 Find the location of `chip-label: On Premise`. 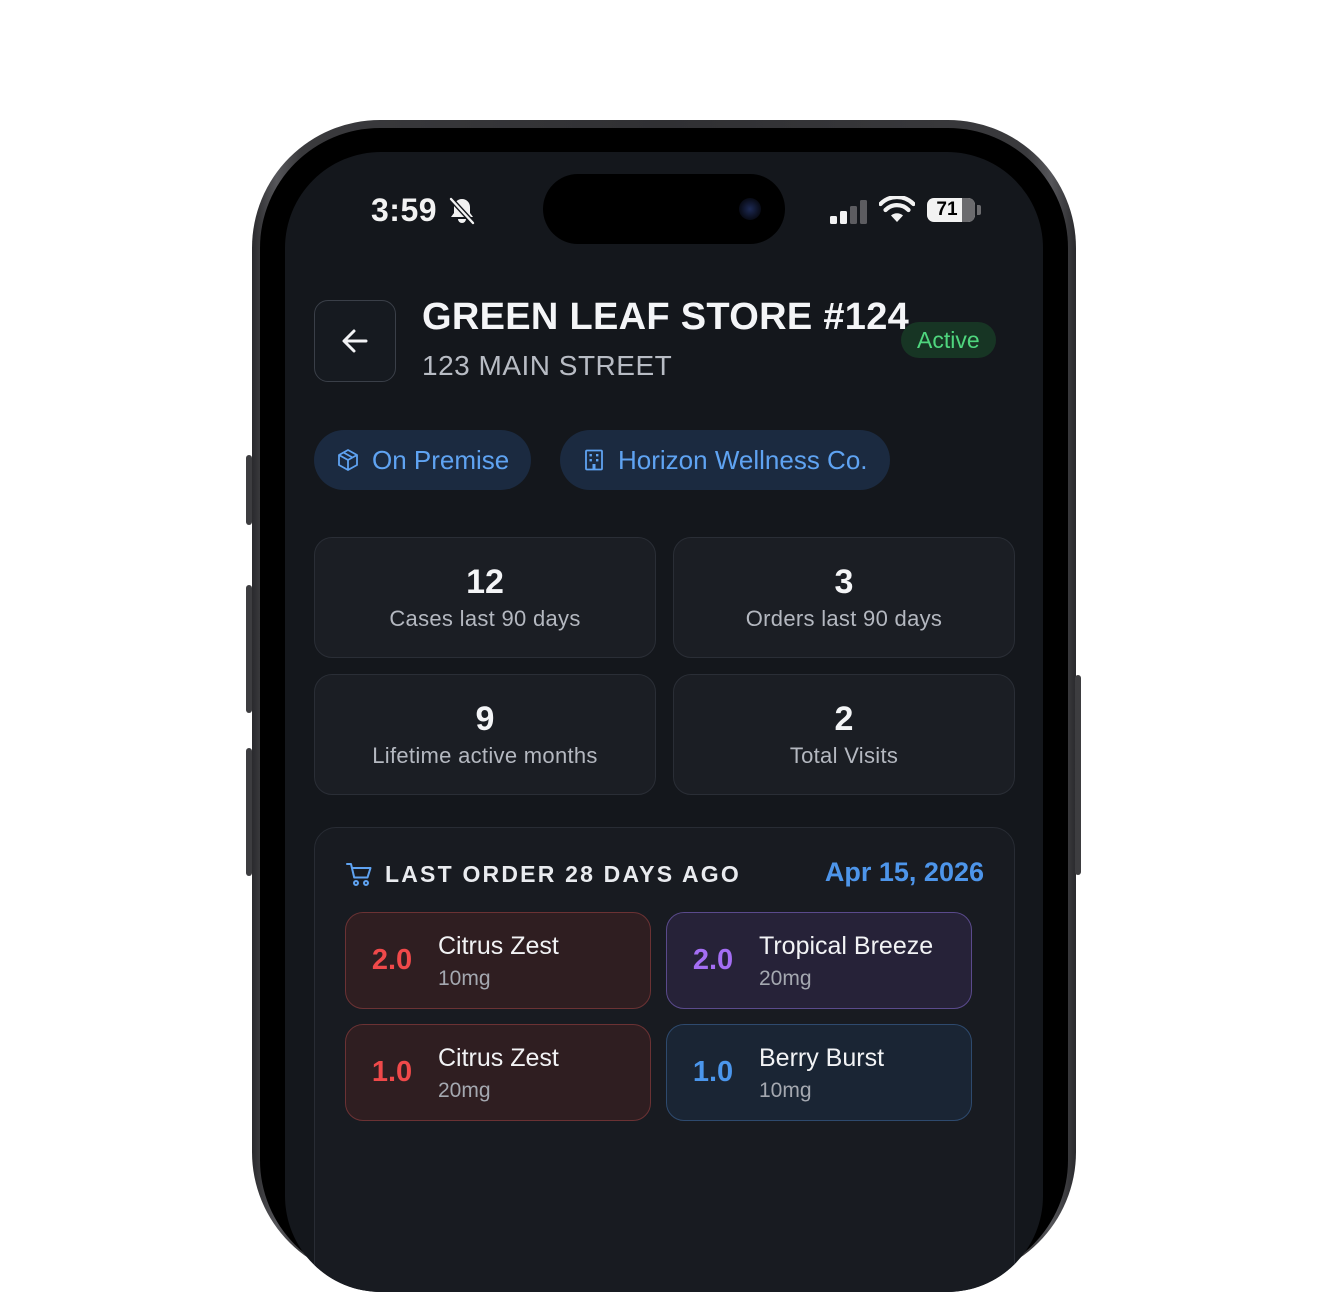

chip-label: On Premise is located at coordinates (441, 459).